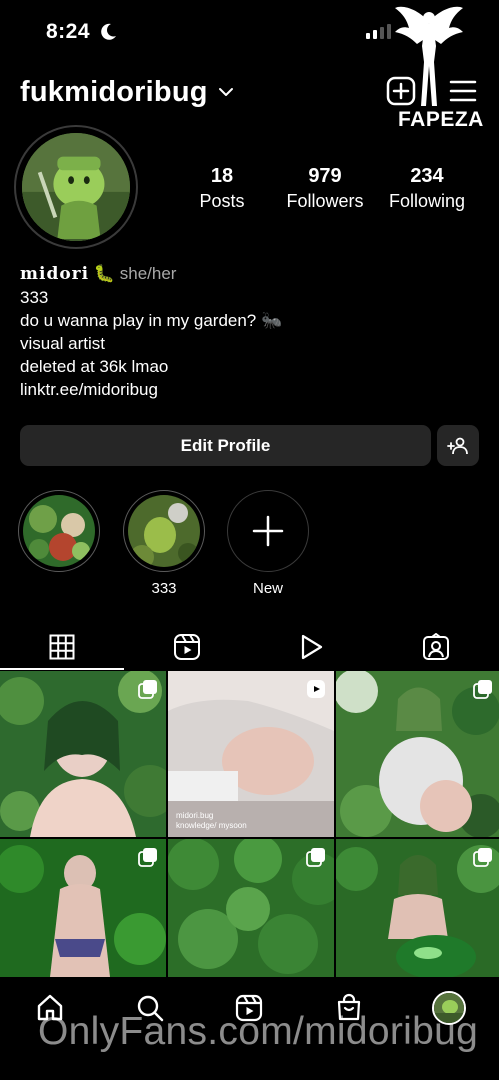  Describe the element at coordinates (148, 273) in the screenshot. I see `bio-pronouns: she/her` at that location.